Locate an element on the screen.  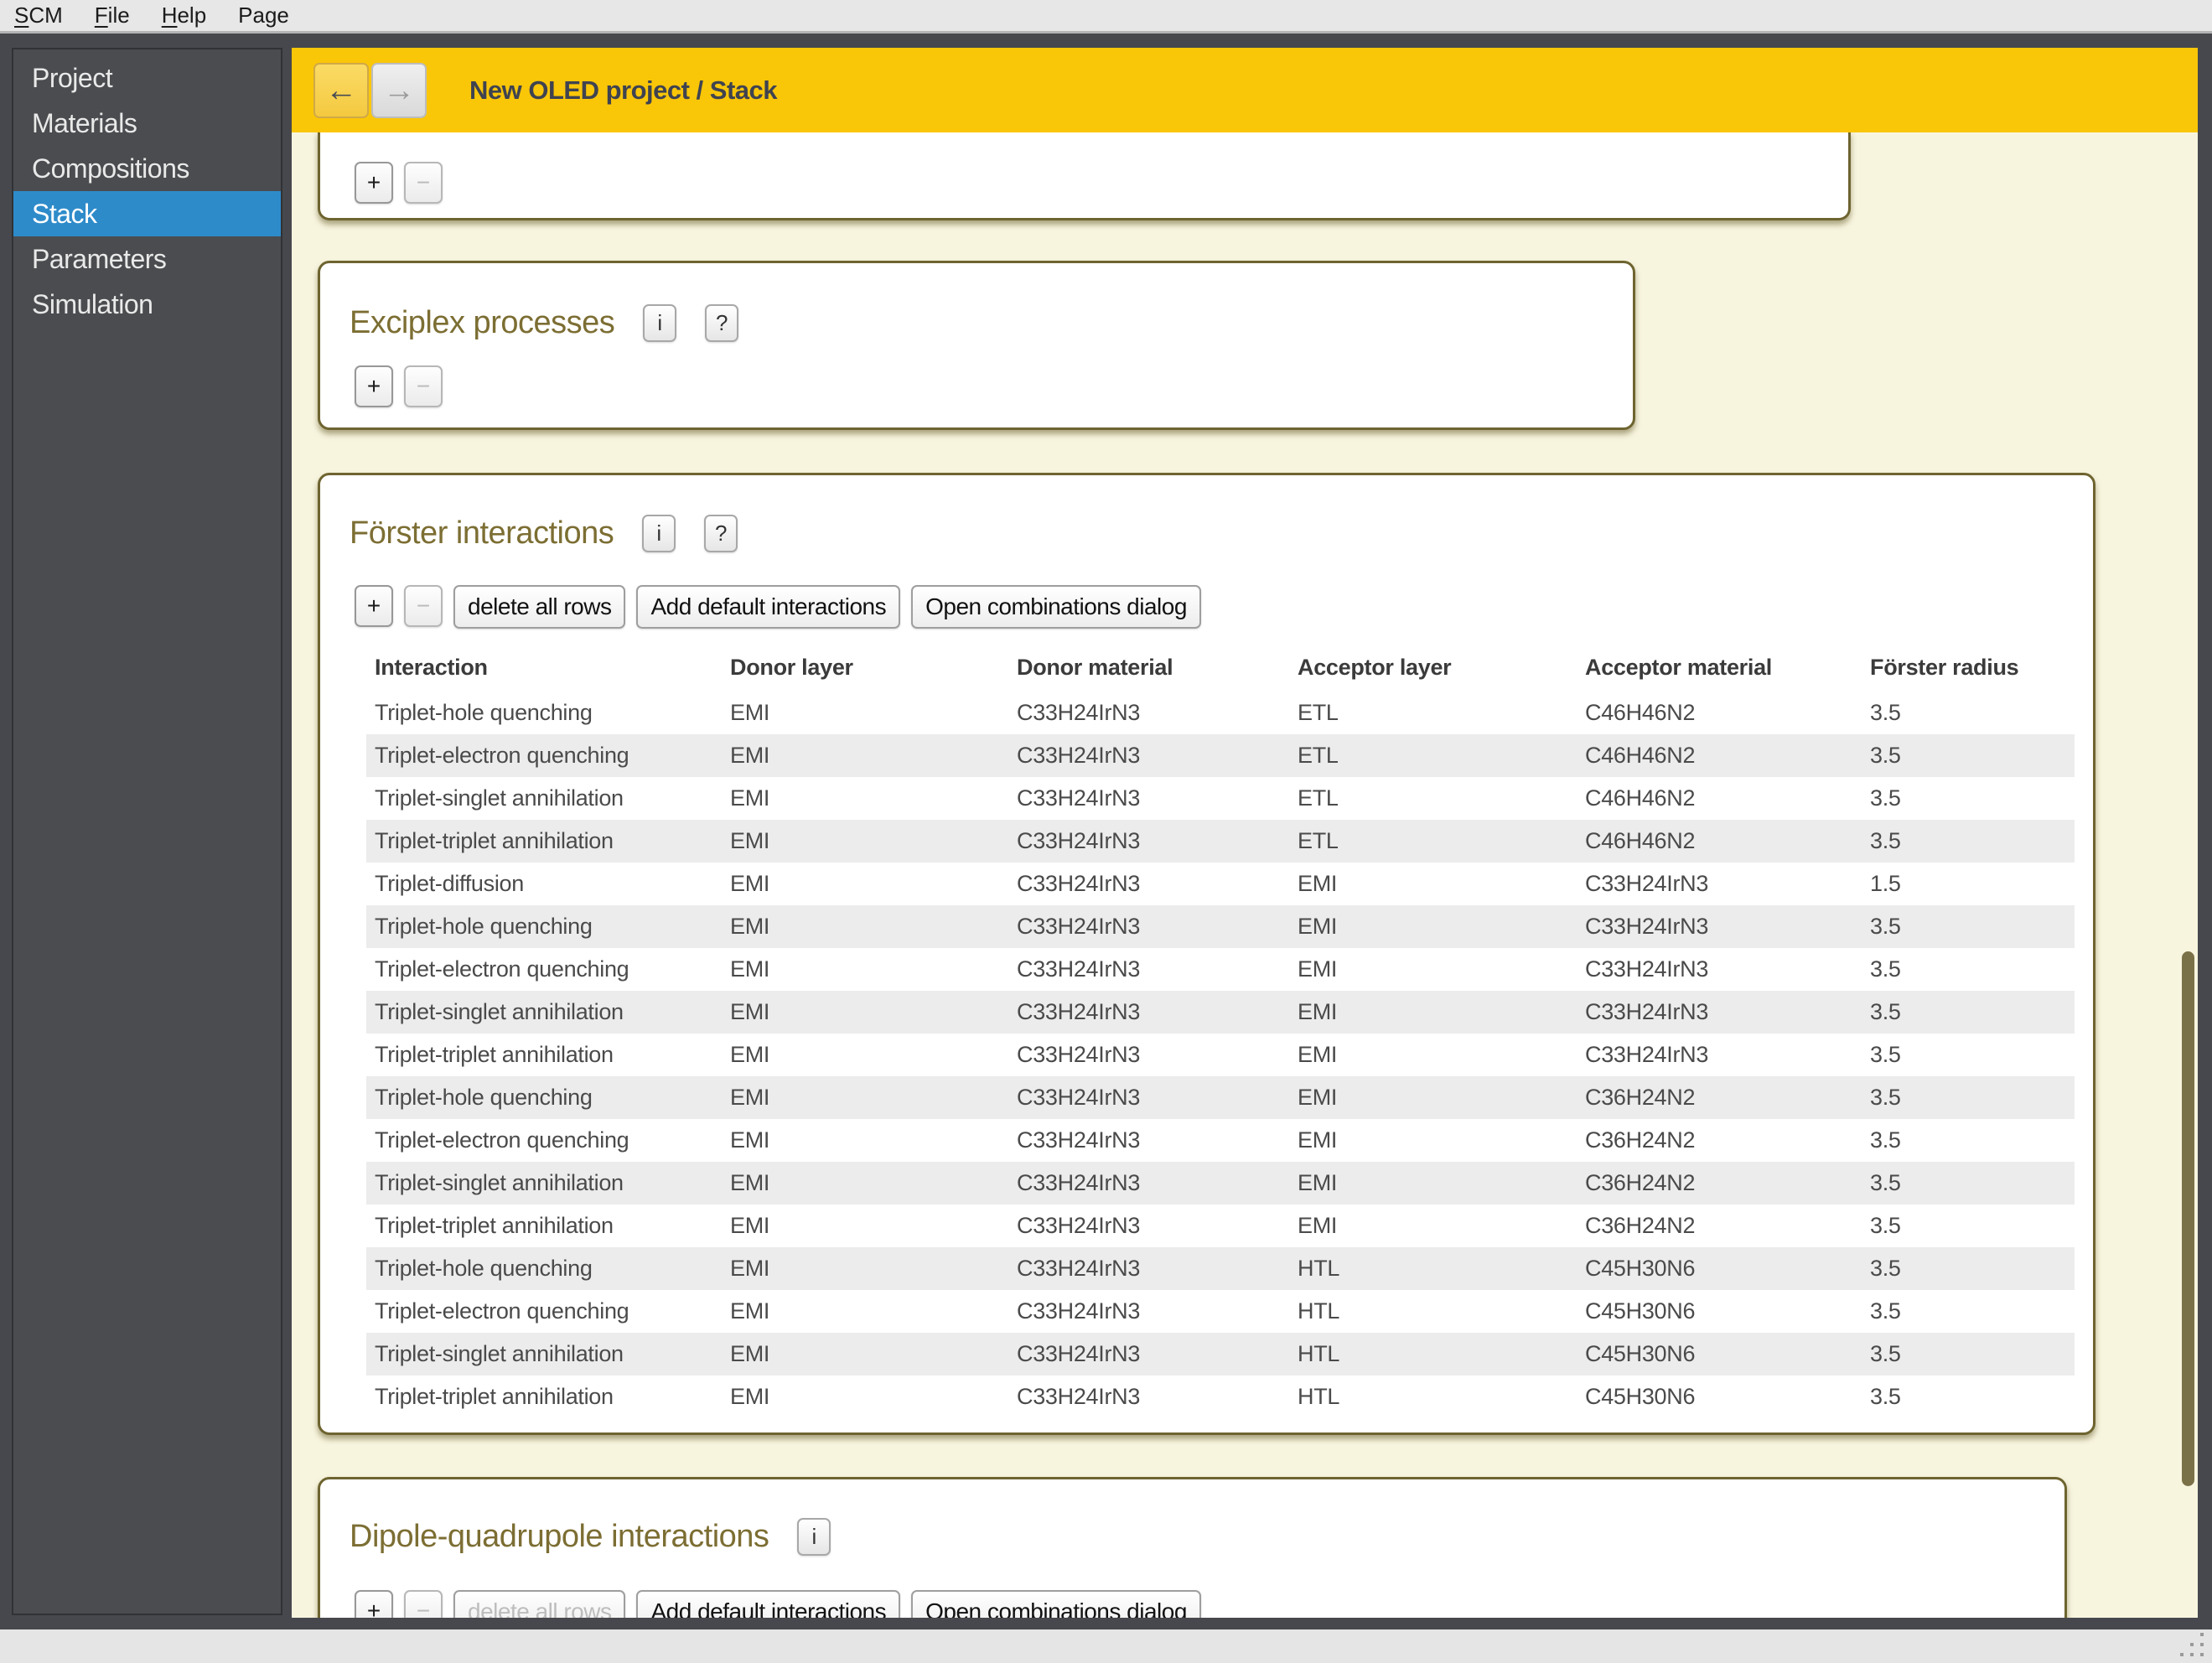
dipole-remove-row-button: − is located at coordinates (423, 1604).